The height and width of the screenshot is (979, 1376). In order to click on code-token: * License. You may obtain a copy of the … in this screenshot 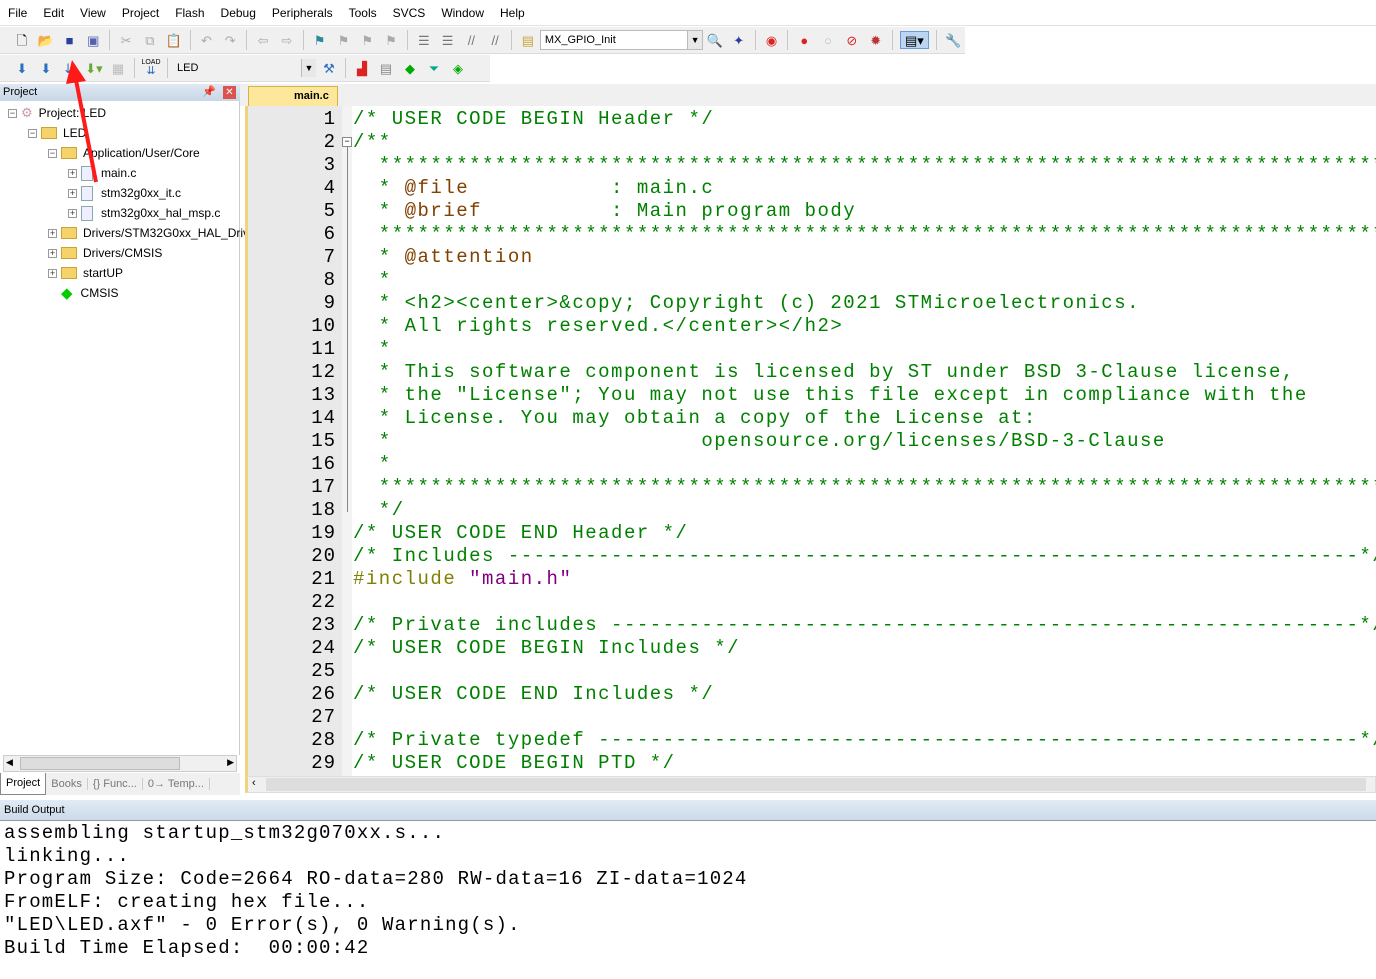, I will do `click(695, 418)`.